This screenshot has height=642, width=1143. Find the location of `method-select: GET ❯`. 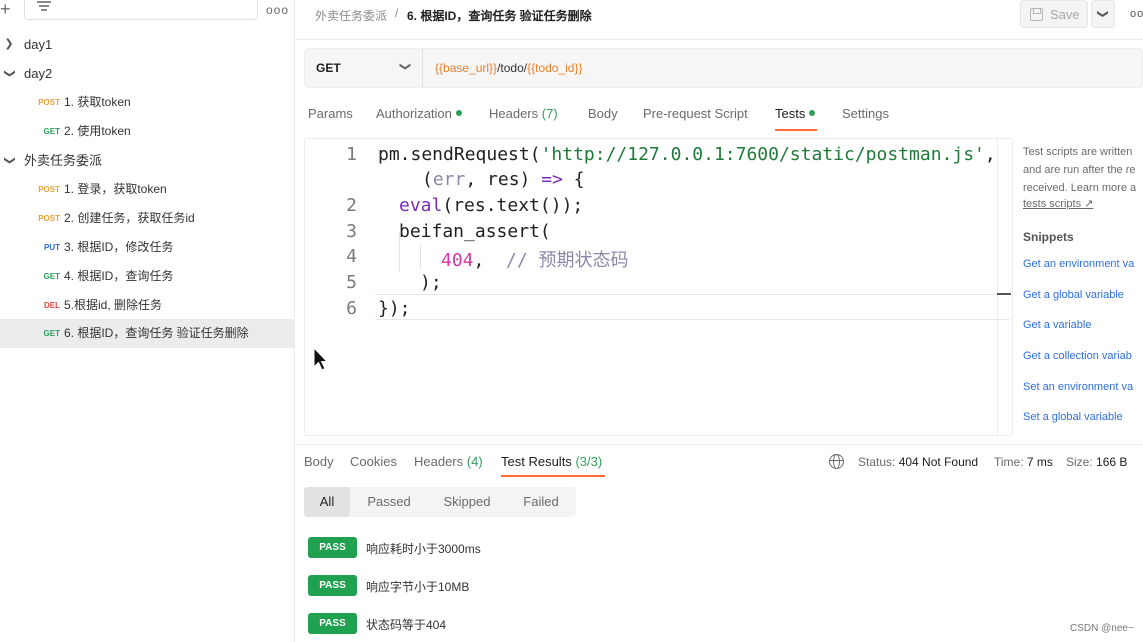

method-select: GET ❯ is located at coordinates (364, 68).